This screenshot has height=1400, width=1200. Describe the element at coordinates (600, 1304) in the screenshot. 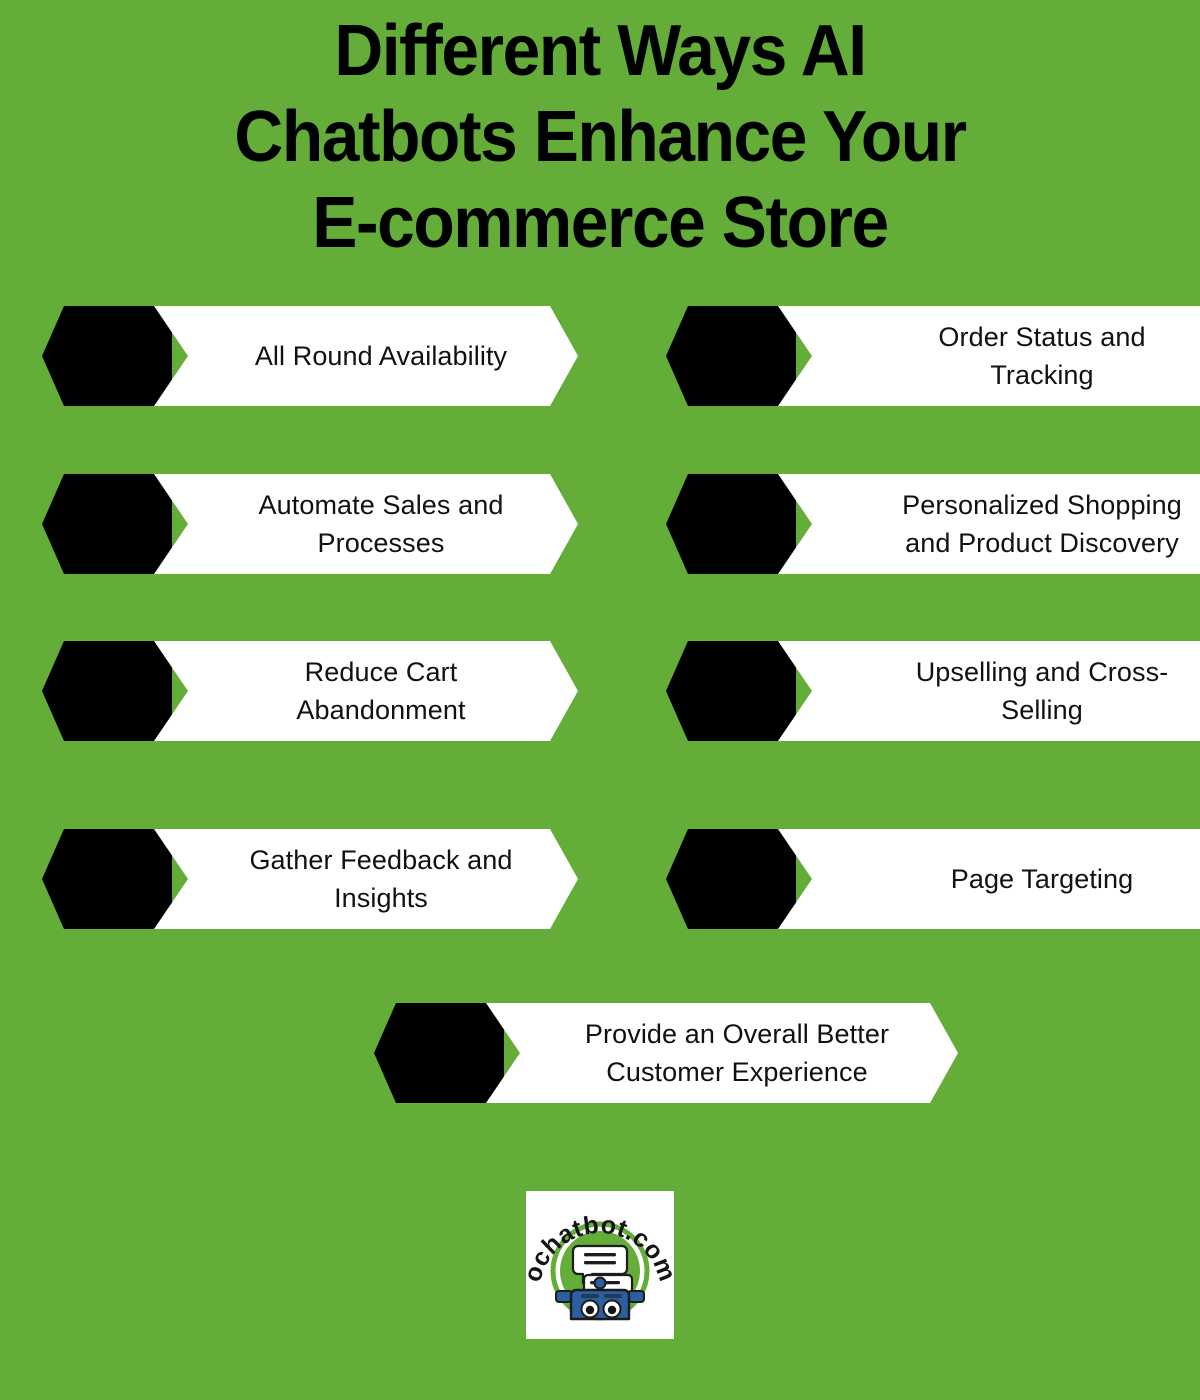

I see `robot-head-icon` at that location.